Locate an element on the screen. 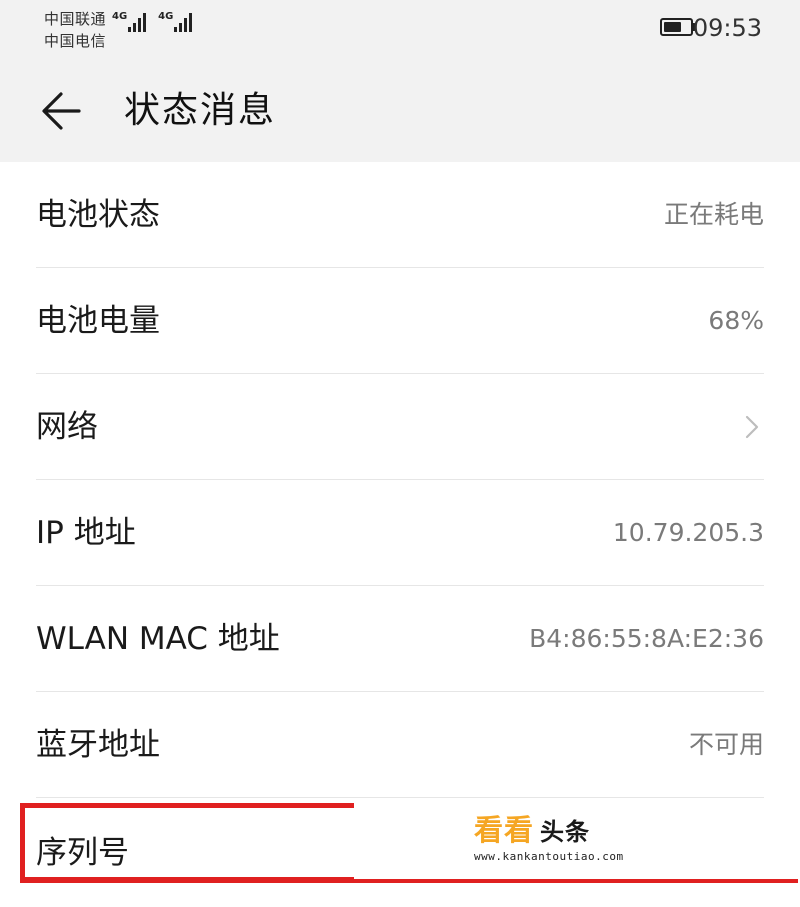 Image resolution: width=800 pixels, height=907 pixels. list-item-bluetooth-address: 蓝牙地址 不可用 is located at coordinates (400, 745).